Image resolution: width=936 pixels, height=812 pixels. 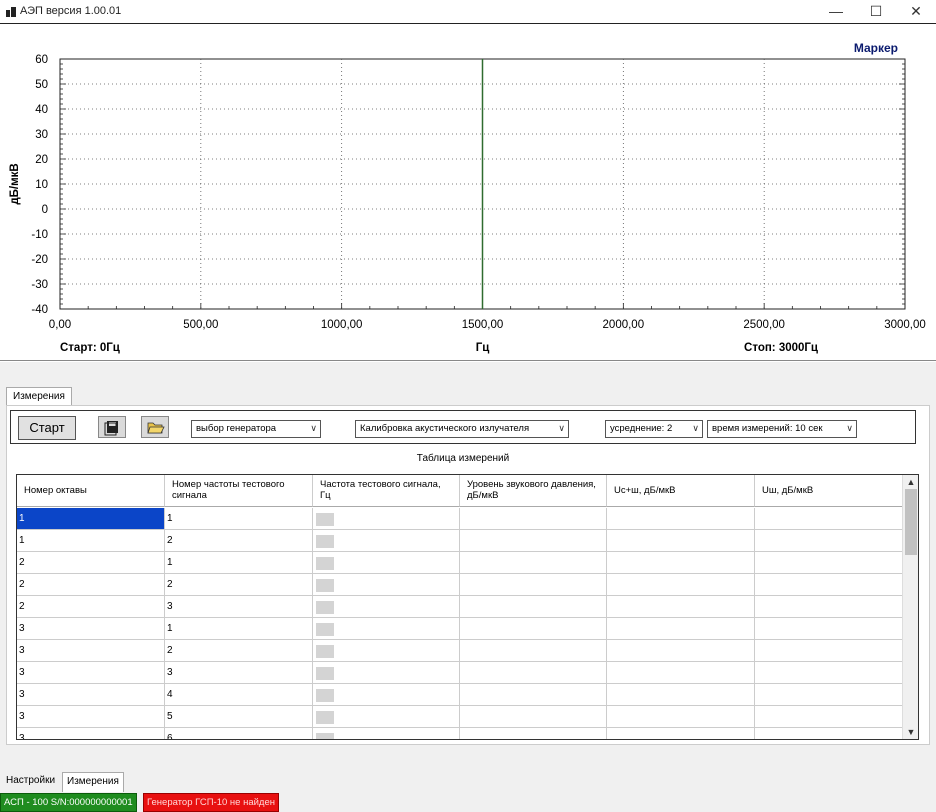 What do you see at coordinates (239, 491) in the screenshot?
I see `column-header: Номер частоты тестового сигнала` at bounding box center [239, 491].